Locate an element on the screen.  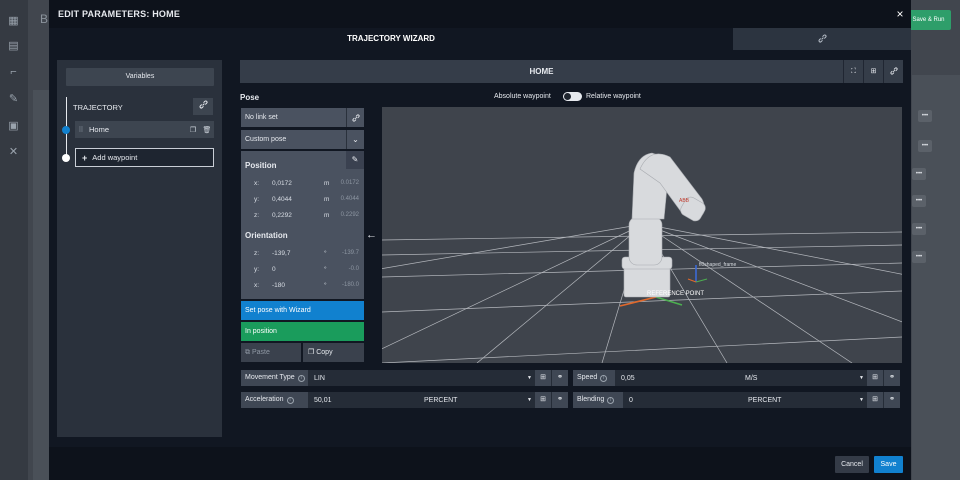
tab-links is located at coordinates (822, 39).